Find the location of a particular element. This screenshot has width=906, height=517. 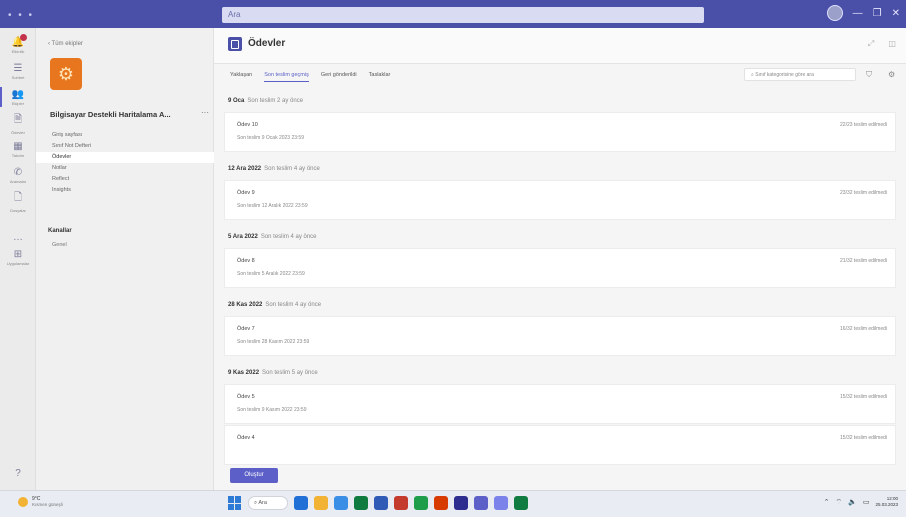

filter-icon: ⛉ is located at coordinates (869, 75).